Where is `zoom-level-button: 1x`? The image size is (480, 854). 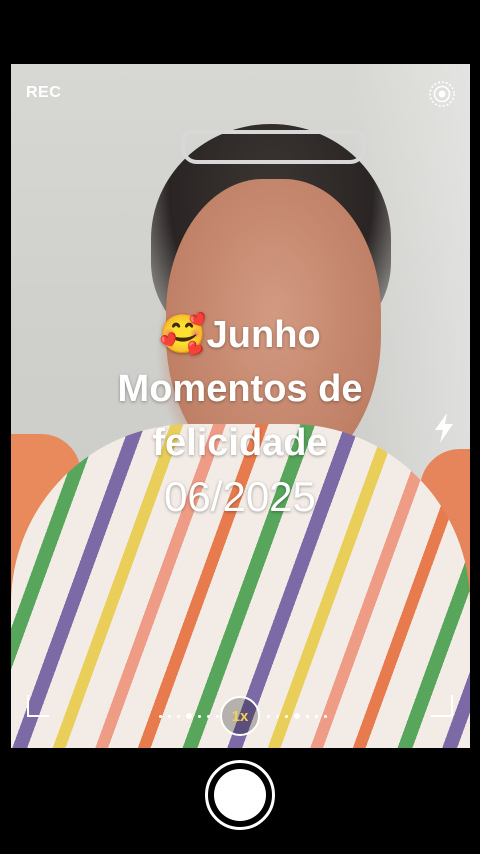 zoom-level-button: 1x is located at coordinates (240, 716).